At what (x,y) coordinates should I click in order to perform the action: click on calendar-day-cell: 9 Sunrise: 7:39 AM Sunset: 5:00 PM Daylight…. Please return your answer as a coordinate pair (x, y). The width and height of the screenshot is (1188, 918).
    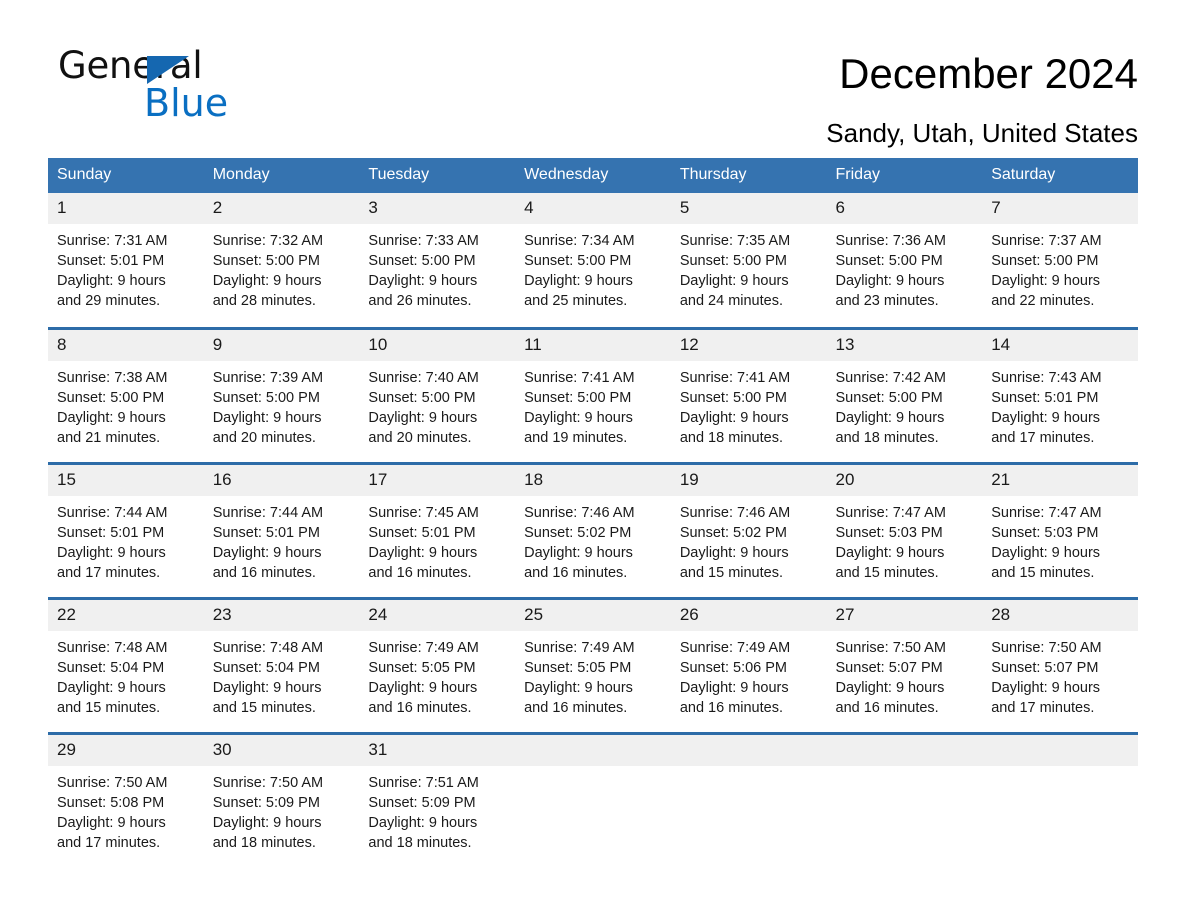
    Looking at the image, I should click on (281, 394).